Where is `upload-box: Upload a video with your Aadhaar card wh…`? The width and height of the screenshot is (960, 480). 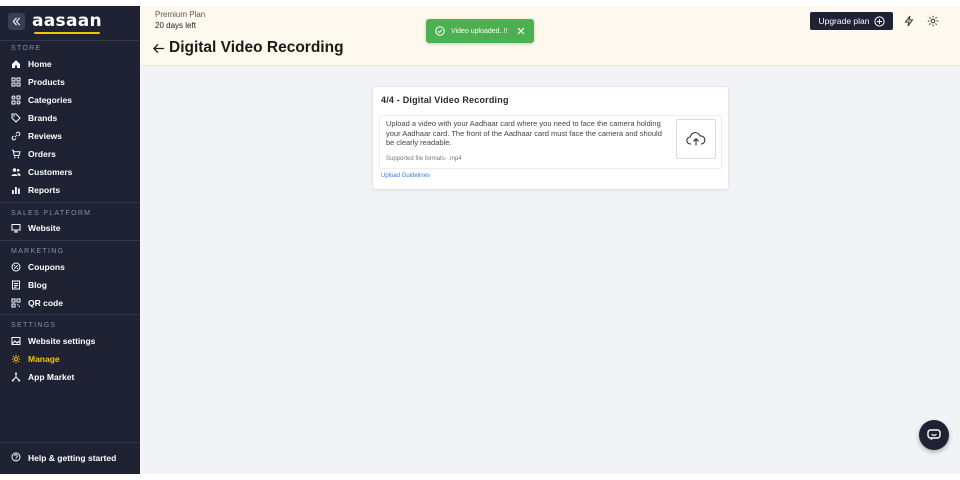
upload-box: Upload a video with your Aadhaar card wh… is located at coordinates (550, 142).